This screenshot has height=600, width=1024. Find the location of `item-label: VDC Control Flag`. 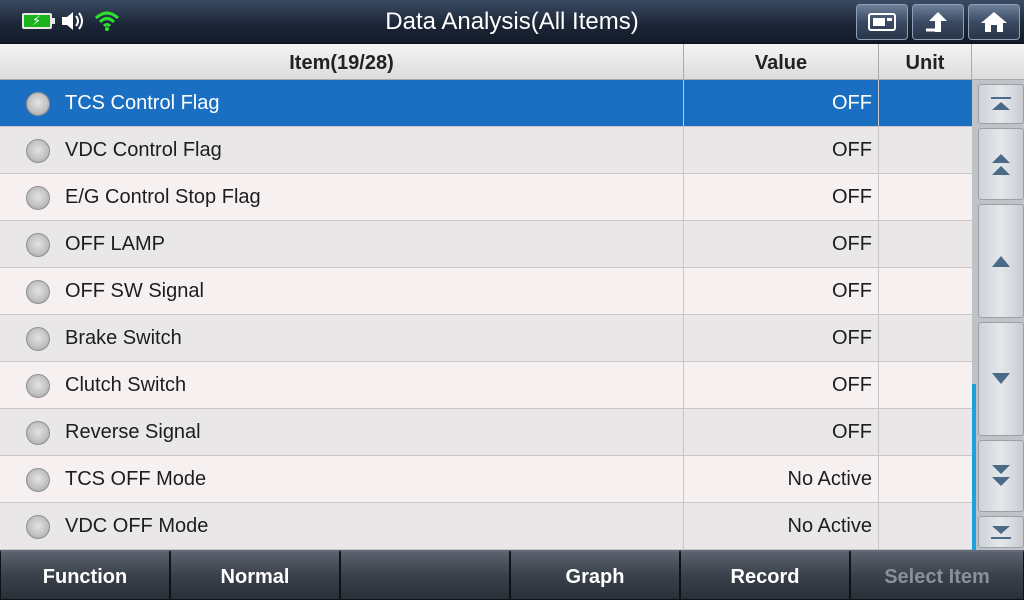

item-label: VDC Control Flag is located at coordinates (143, 150).